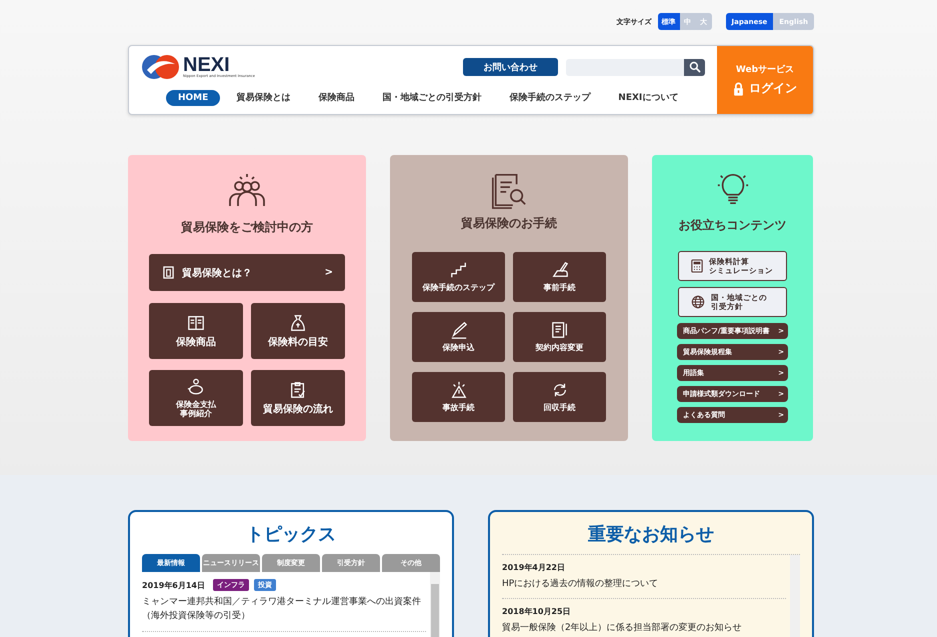 The height and width of the screenshot is (637, 937). I want to click on document-icon, so click(168, 272).